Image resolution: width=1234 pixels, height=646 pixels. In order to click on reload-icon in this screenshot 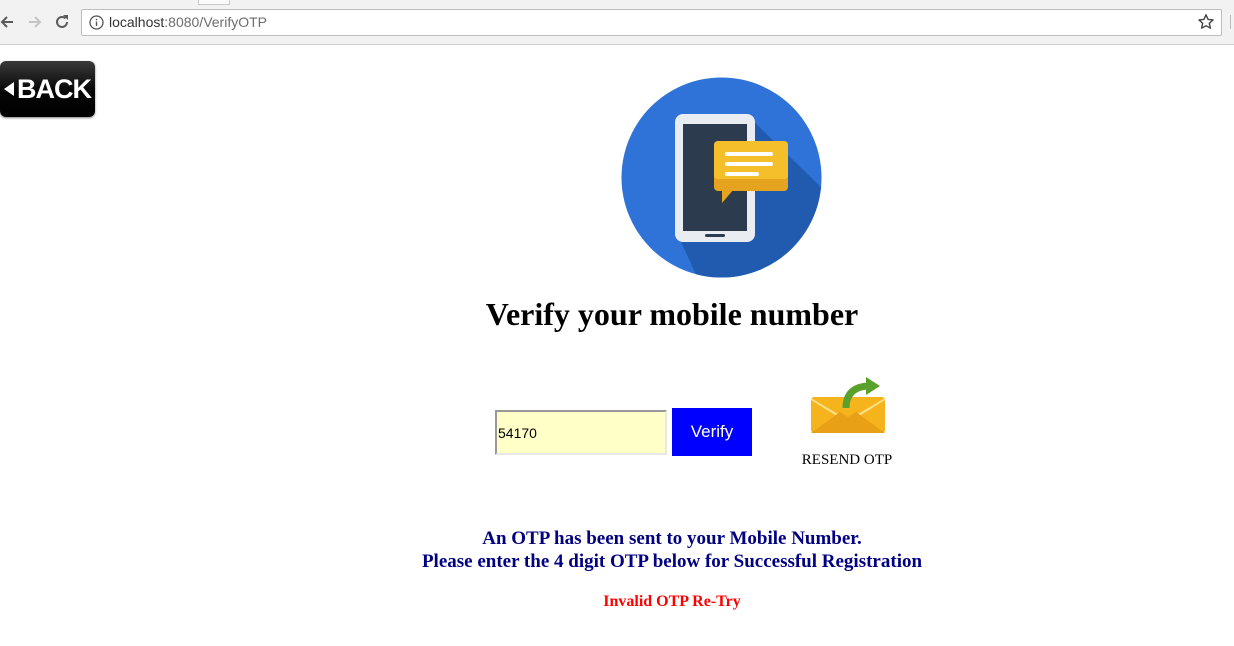, I will do `click(62, 22)`.